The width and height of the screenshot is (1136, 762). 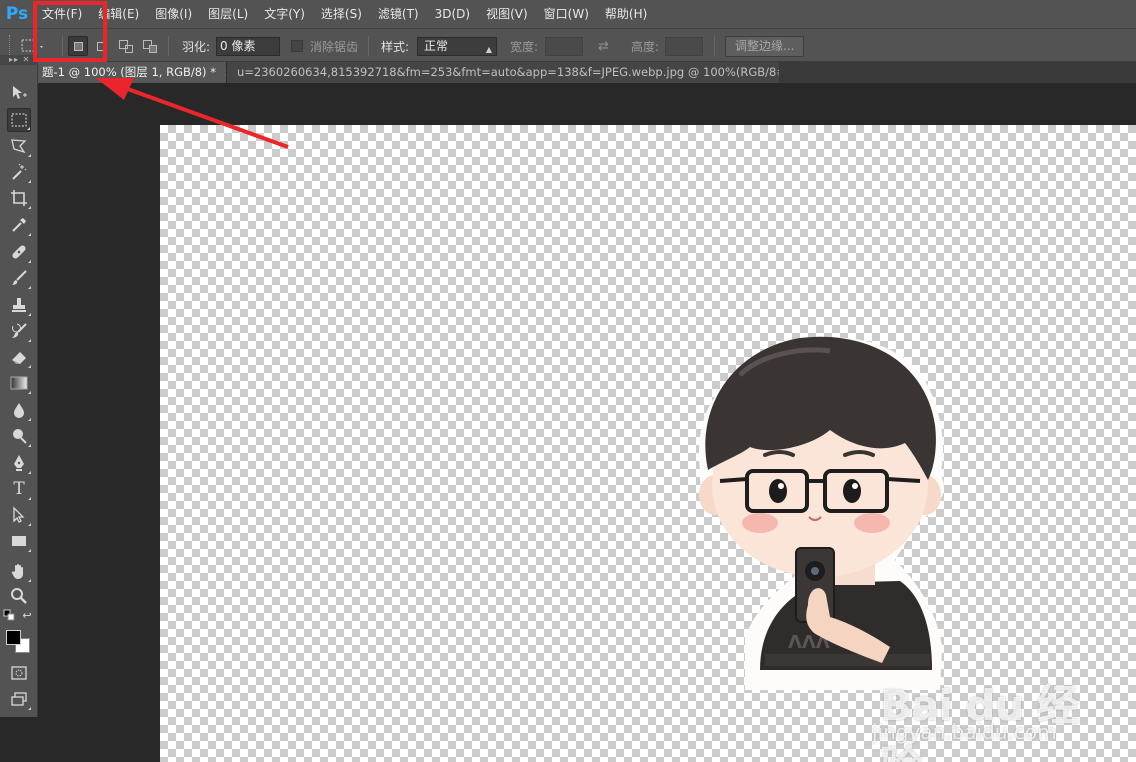 What do you see at coordinates (19, 699) in the screenshot?
I see `screen-mode-icon` at bounding box center [19, 699].